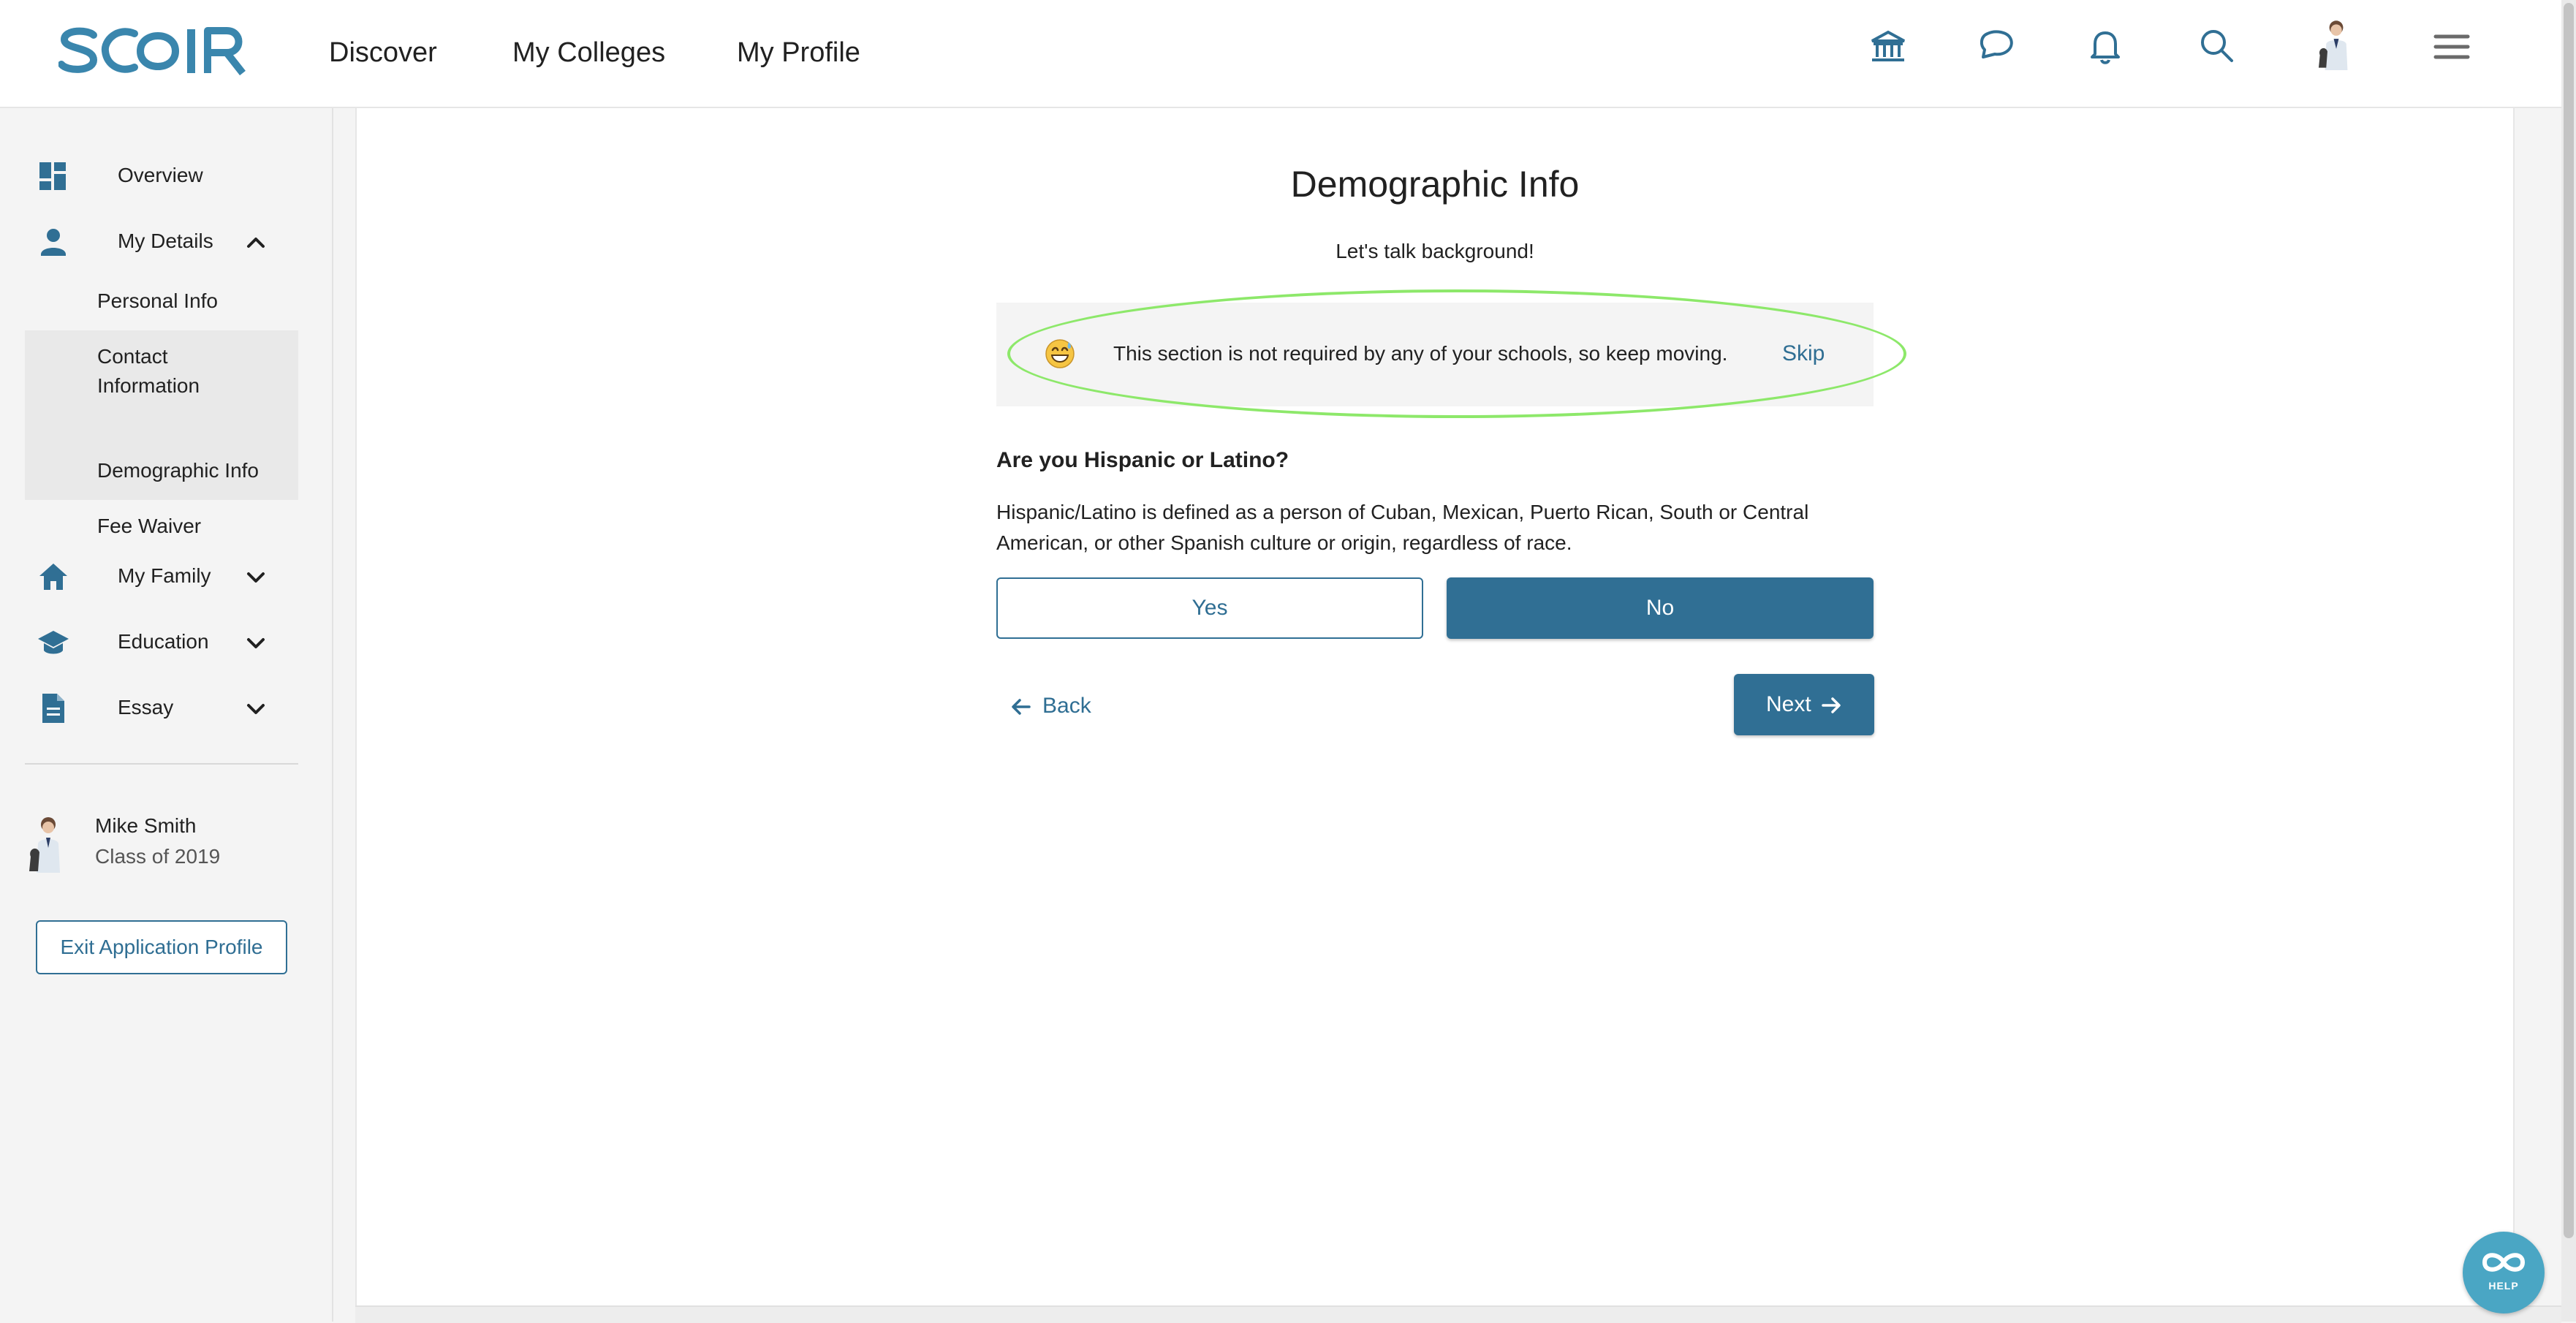  I want to click on sidebar-item-my-details: My Details, so click(153, 241).